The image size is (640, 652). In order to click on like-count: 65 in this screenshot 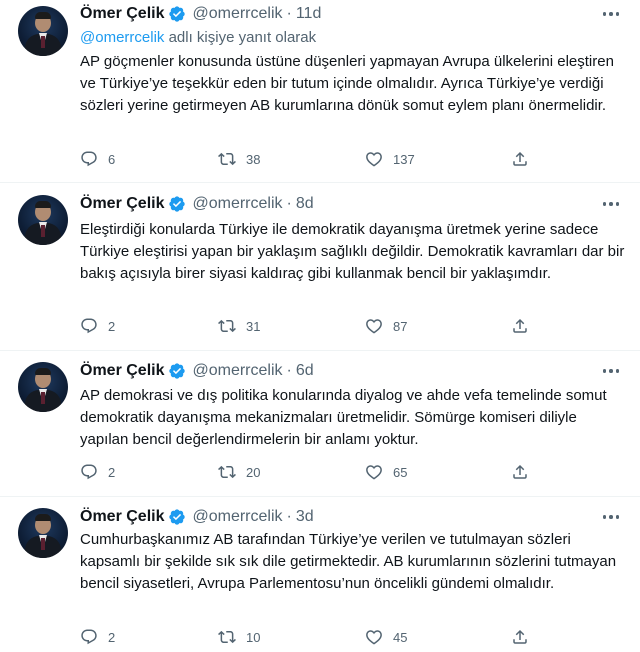, I will do `click(400, 472)`.